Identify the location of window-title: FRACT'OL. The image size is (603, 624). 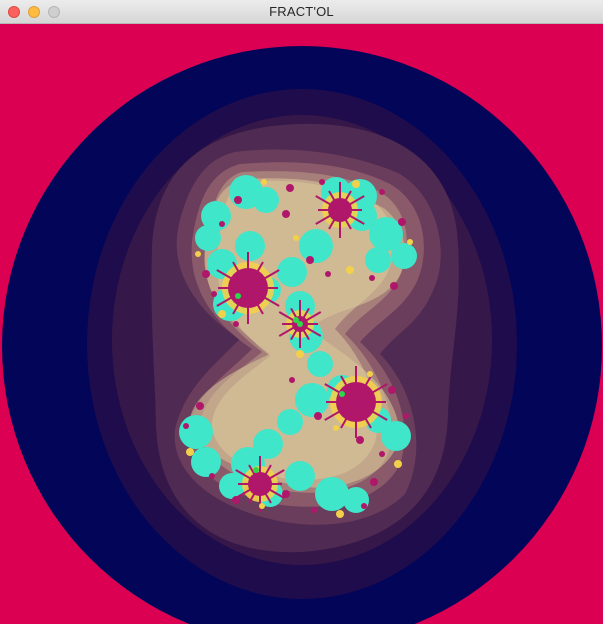
(301, 11).